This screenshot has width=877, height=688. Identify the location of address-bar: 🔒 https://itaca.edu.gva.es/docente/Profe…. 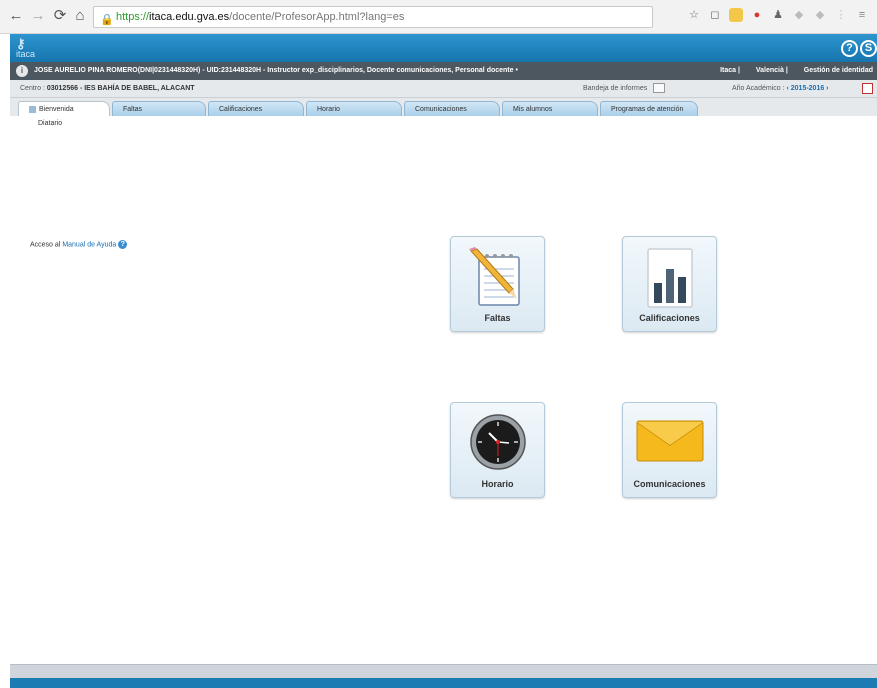
(373, 17).